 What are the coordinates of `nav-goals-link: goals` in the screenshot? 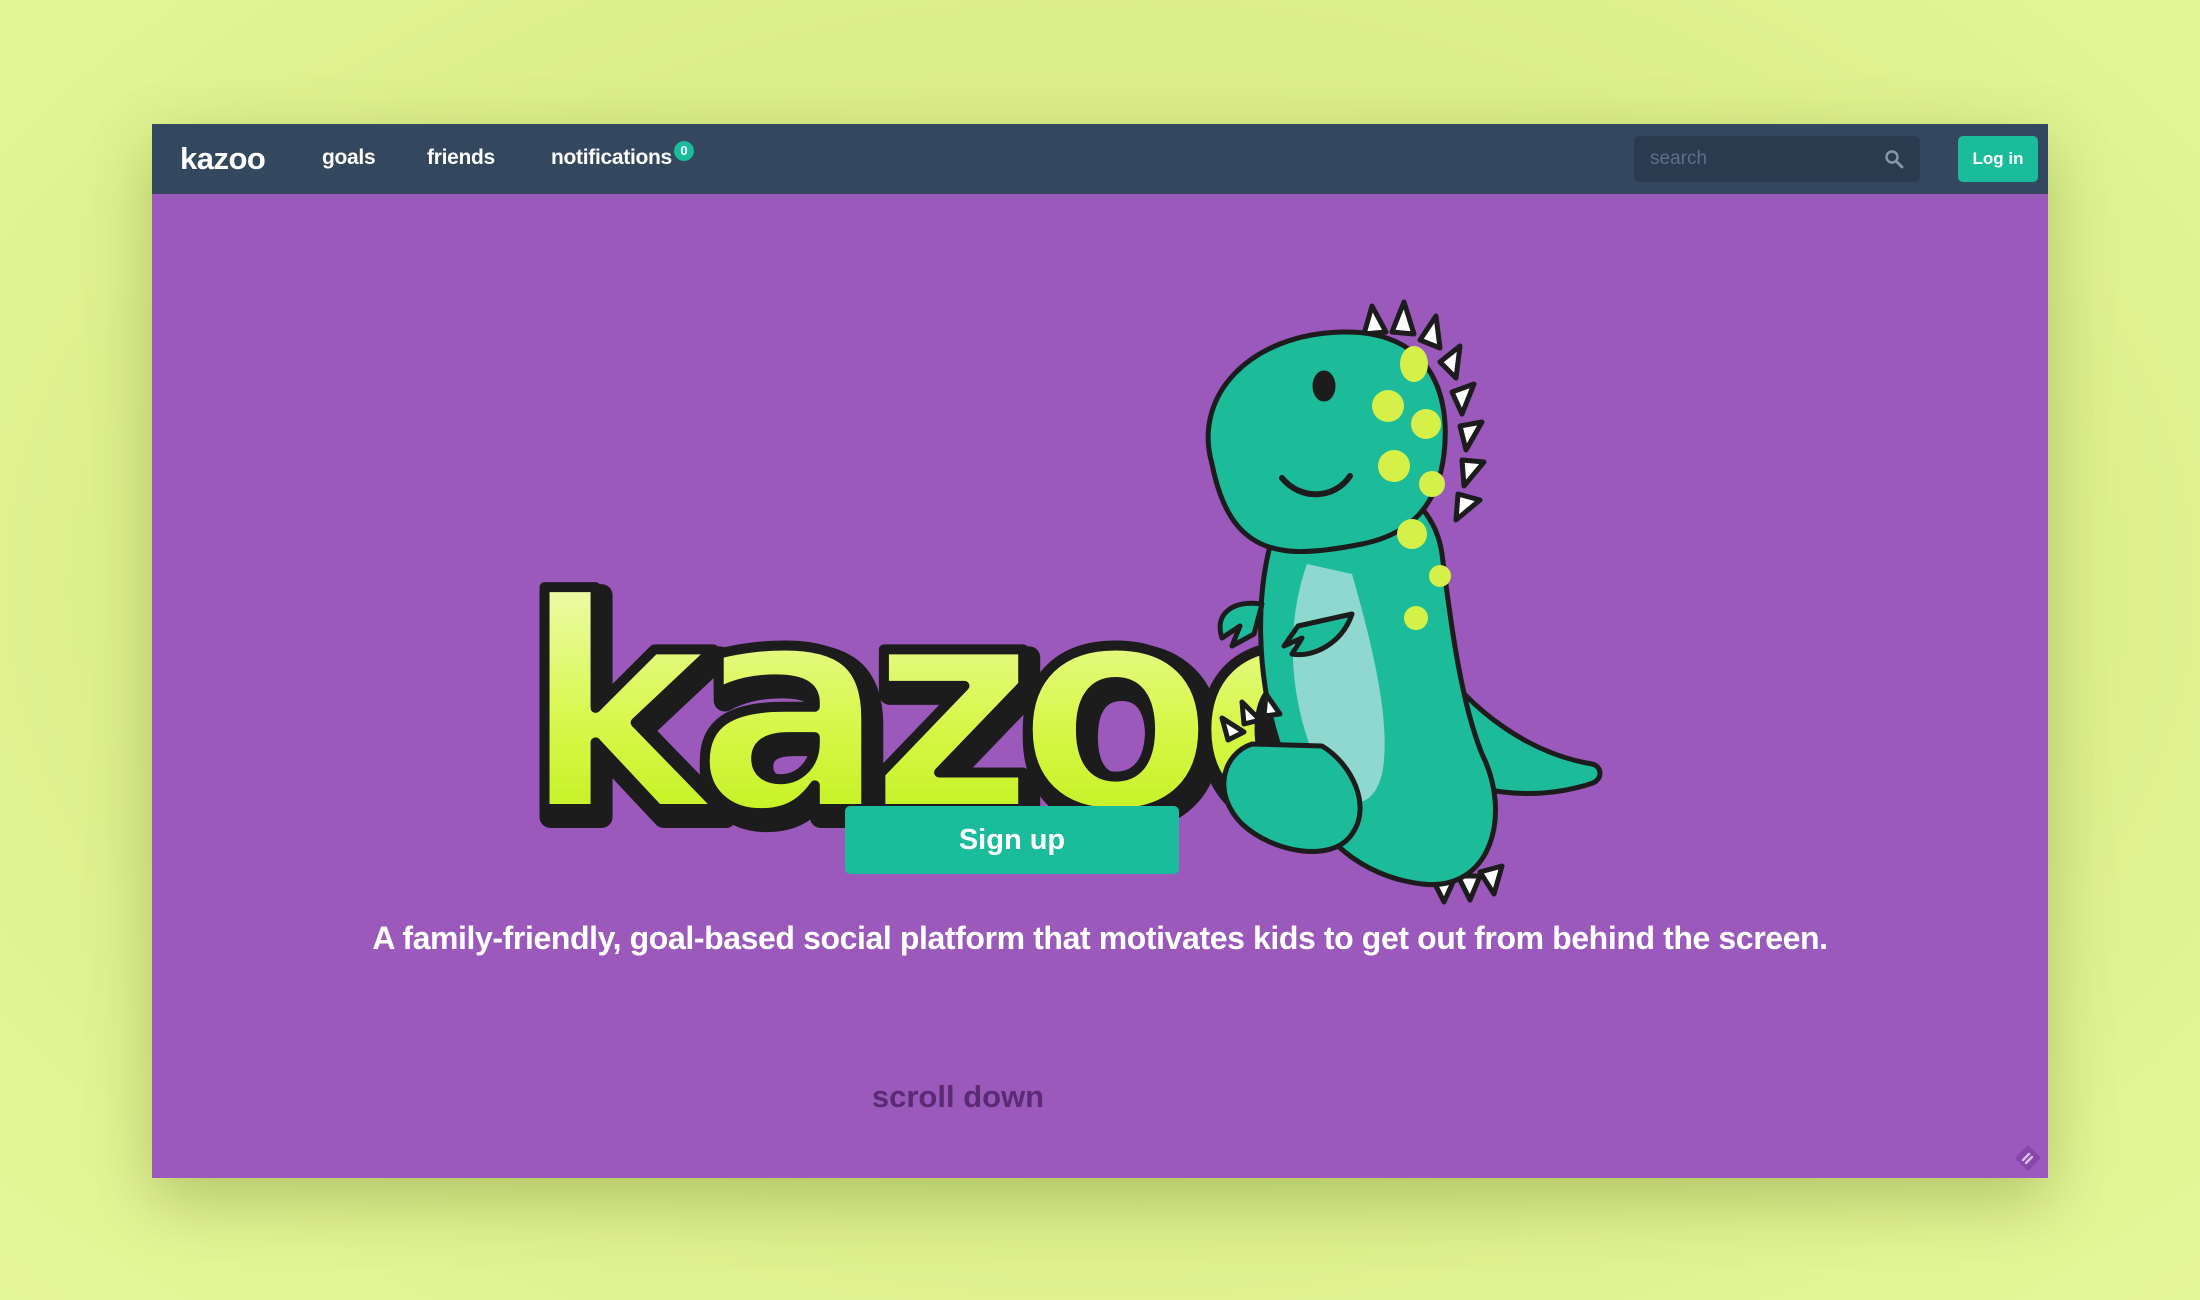 It's located at (349, 158).